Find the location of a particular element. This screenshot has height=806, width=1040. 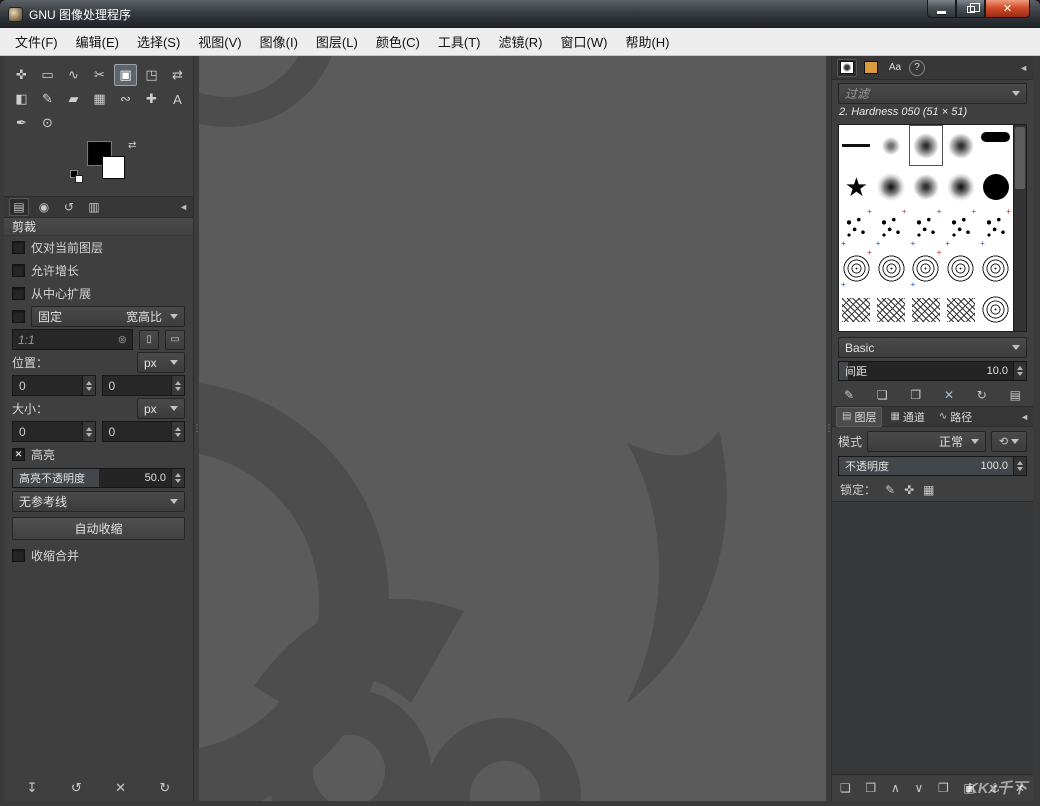

tab-paths: ∿ 路径 is located at coordinates (955, 417).